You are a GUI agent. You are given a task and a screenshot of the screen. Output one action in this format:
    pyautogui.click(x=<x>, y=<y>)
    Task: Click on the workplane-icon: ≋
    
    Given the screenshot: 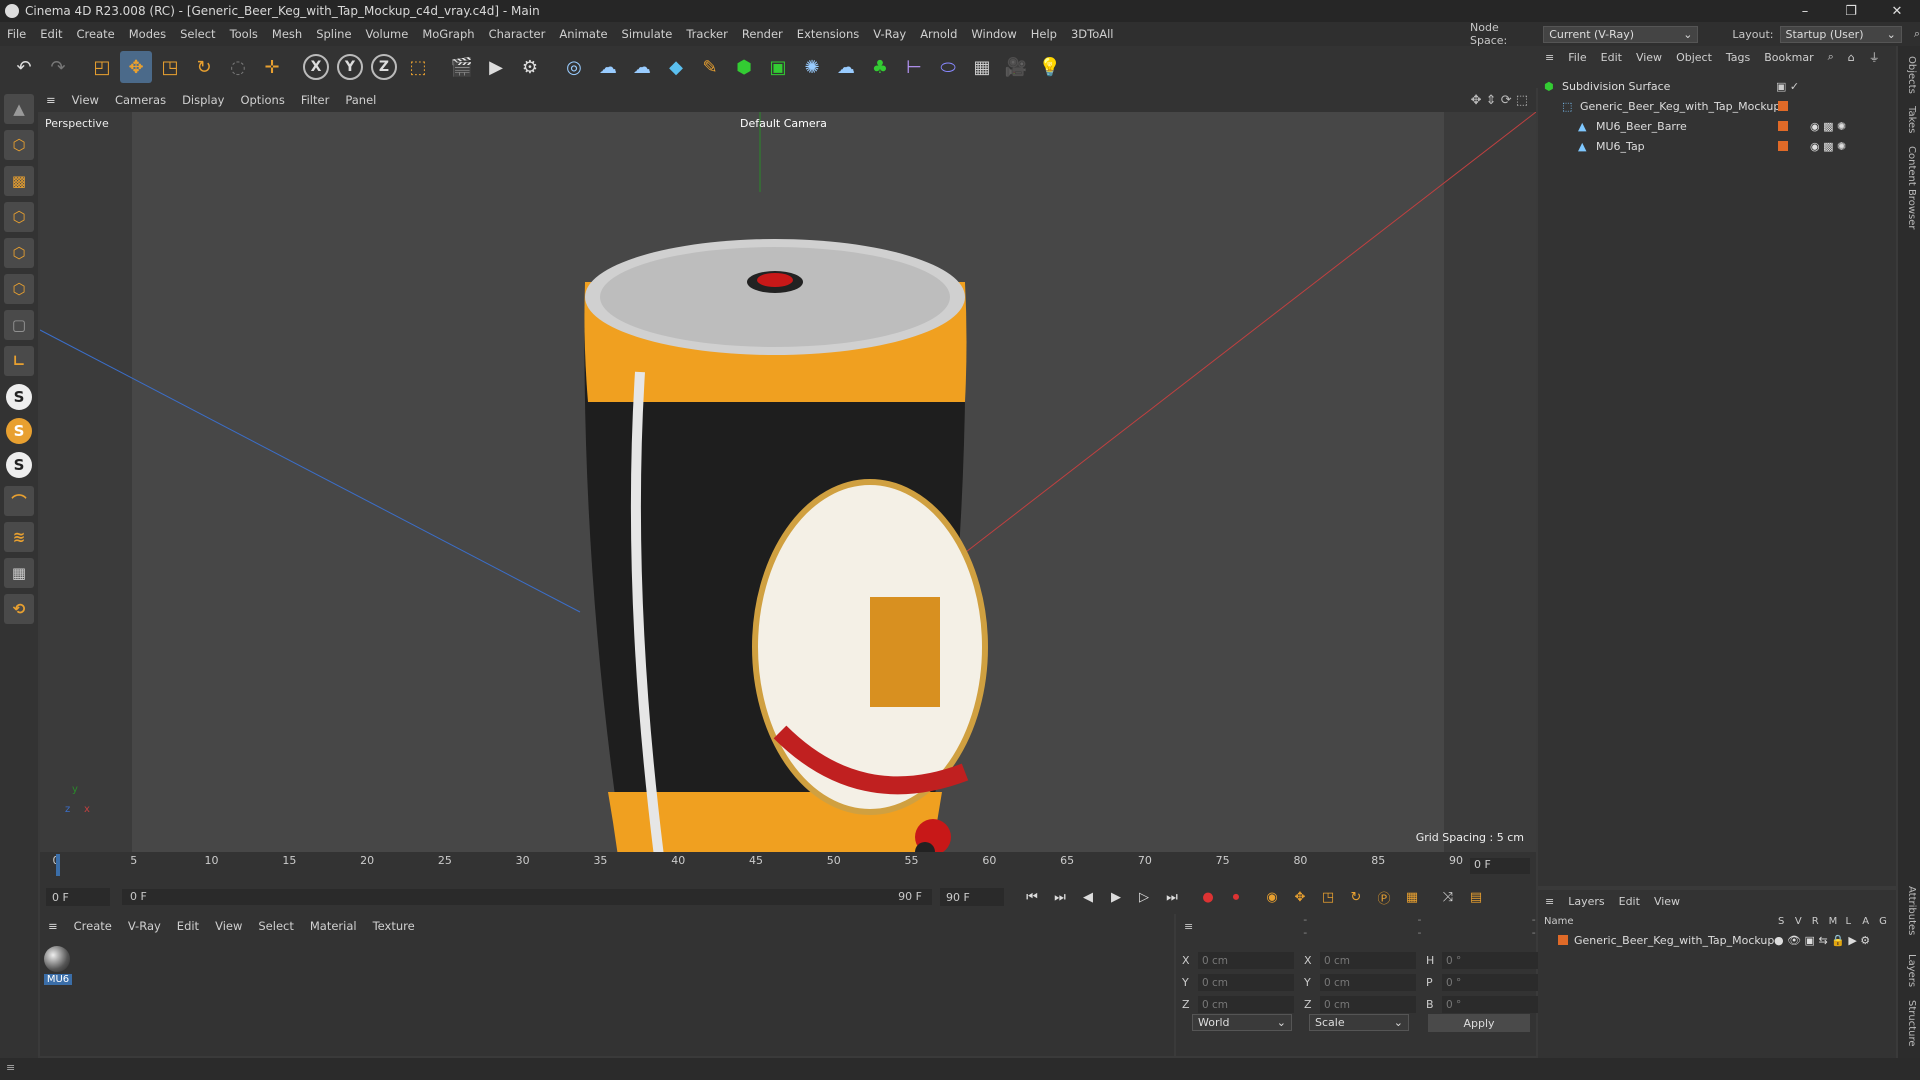 What is the action you would take?
    pyautogui.click(x=19, y=537)
    